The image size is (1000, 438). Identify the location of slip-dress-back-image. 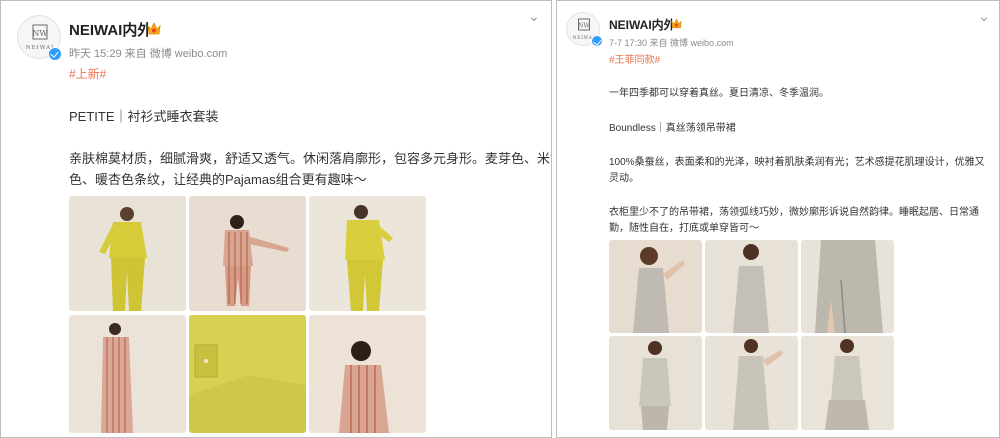
(655, 383).